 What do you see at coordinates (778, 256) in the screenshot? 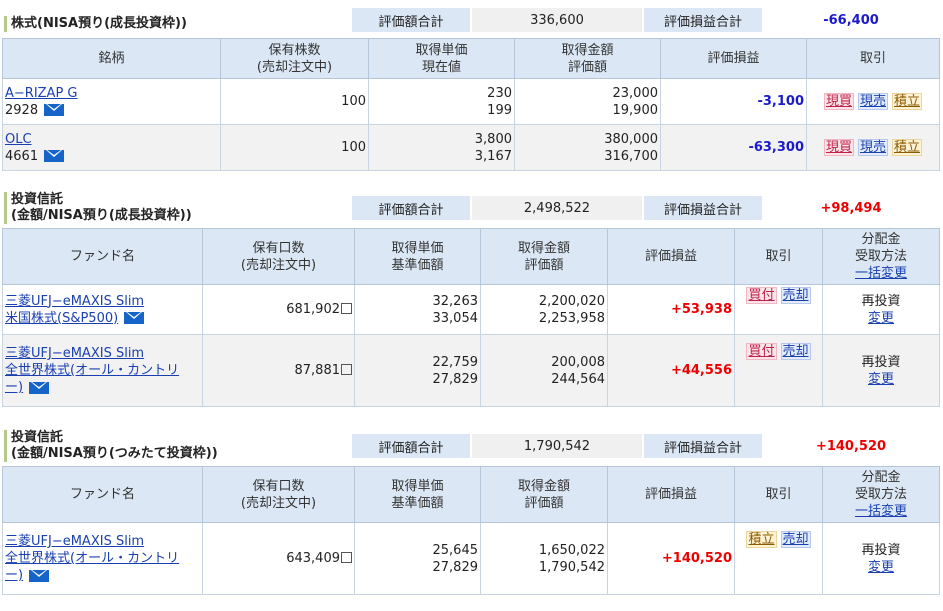
I see `col-trade: 取引` at bounding box center [778, 256].